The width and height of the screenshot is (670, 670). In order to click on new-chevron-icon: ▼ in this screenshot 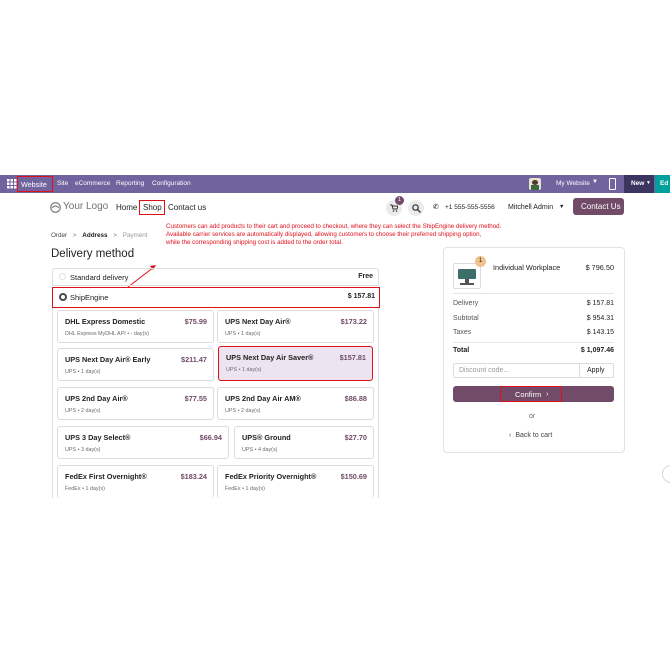, I will do `click(648, 183)`.